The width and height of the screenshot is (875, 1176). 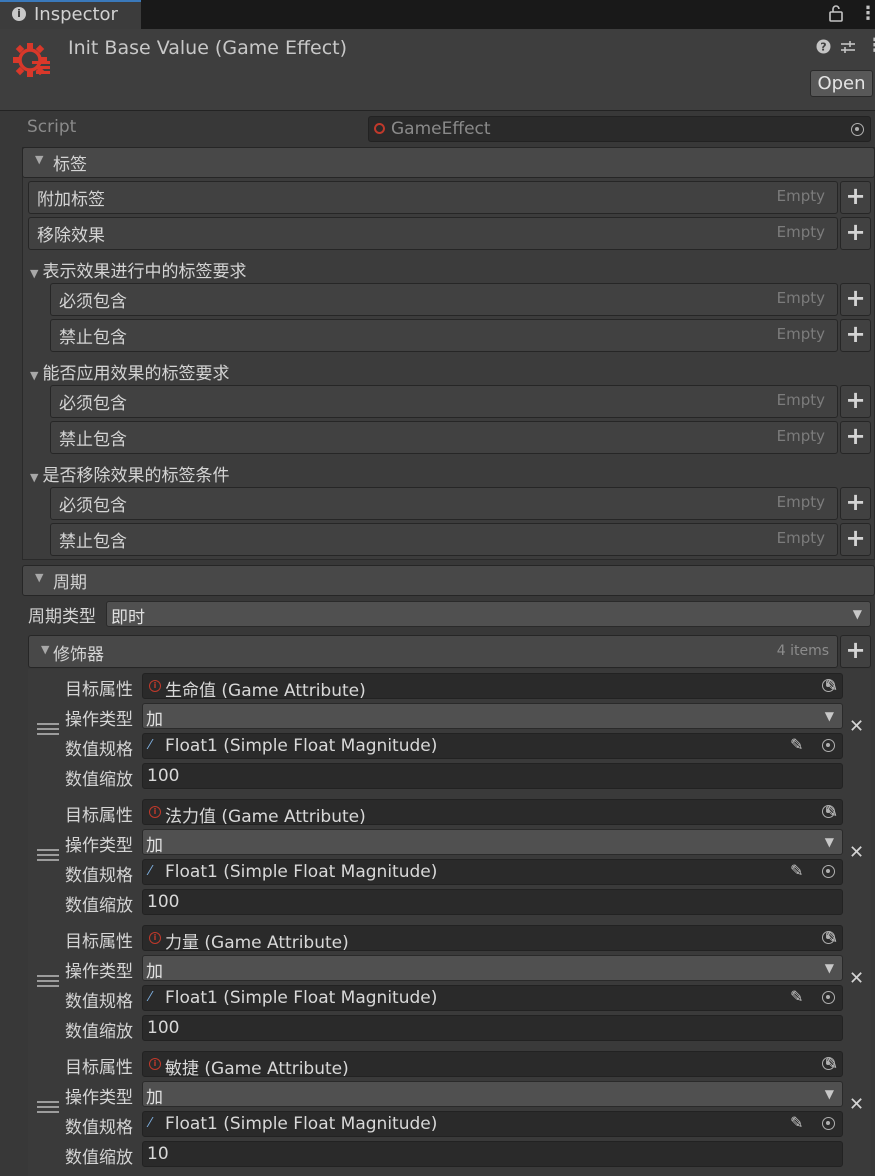 I want to click on tag-group-foldout: ▼ 是否移除效果的标签条件, so click(x=129, y=473).